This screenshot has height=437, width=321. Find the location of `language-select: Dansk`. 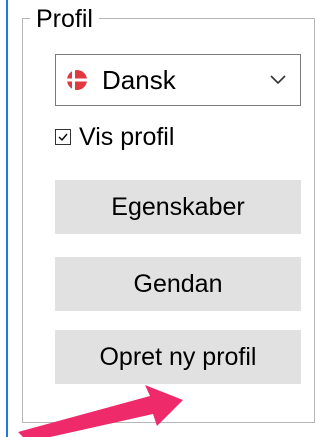

language-select: Dansk is located at coordinates (178, 80).